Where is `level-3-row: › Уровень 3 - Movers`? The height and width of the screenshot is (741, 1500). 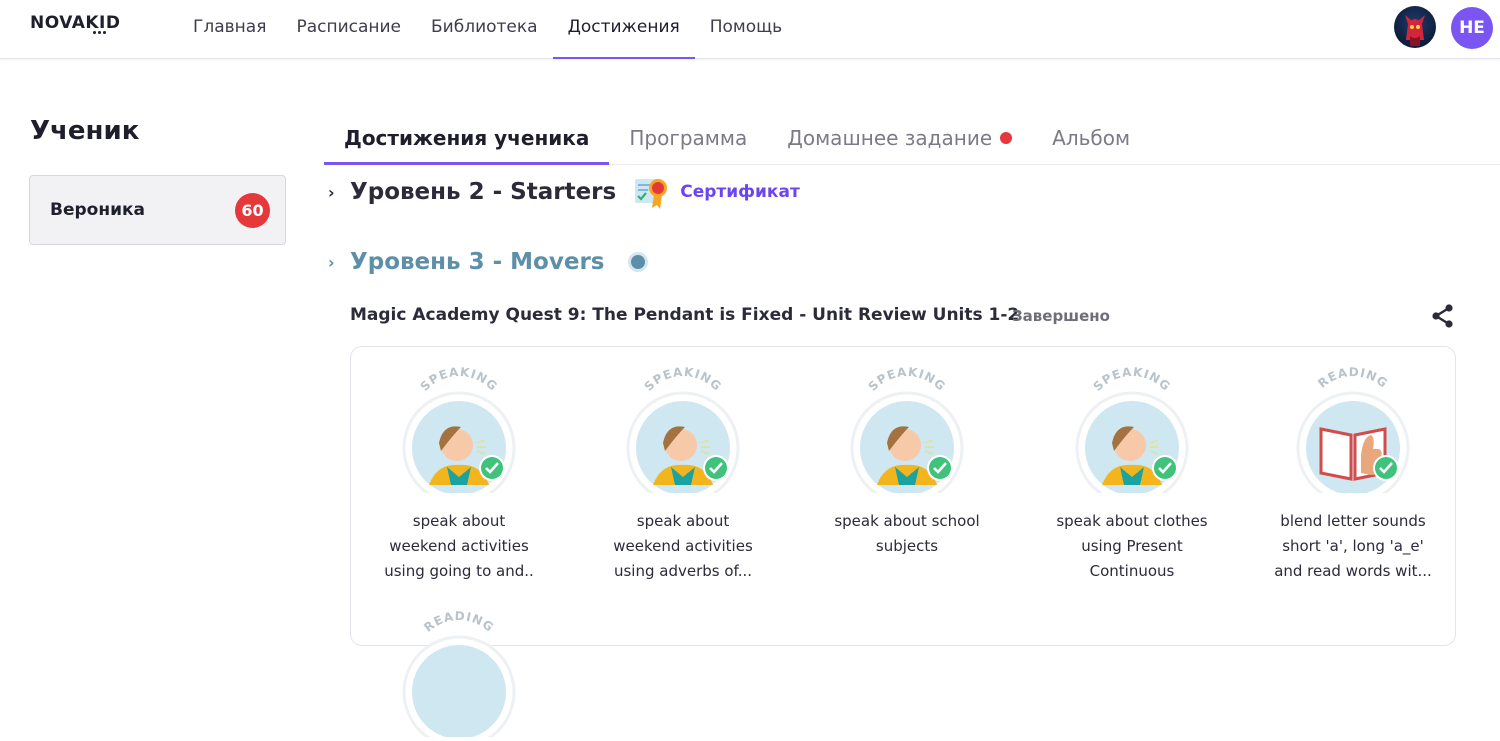 level-3-row: › Уровень 3 - Movers is located at coordinates (488, 262).